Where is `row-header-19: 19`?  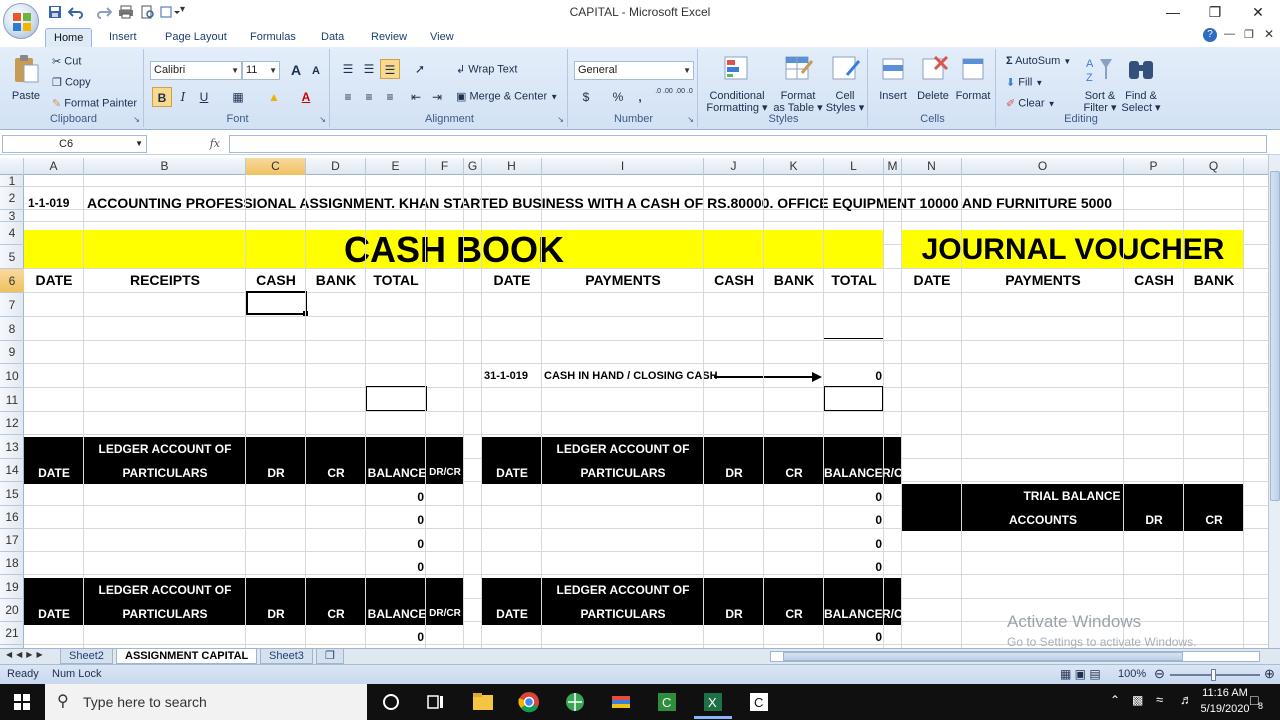
row-header-19: 19 is located at coordinates (12, 587).